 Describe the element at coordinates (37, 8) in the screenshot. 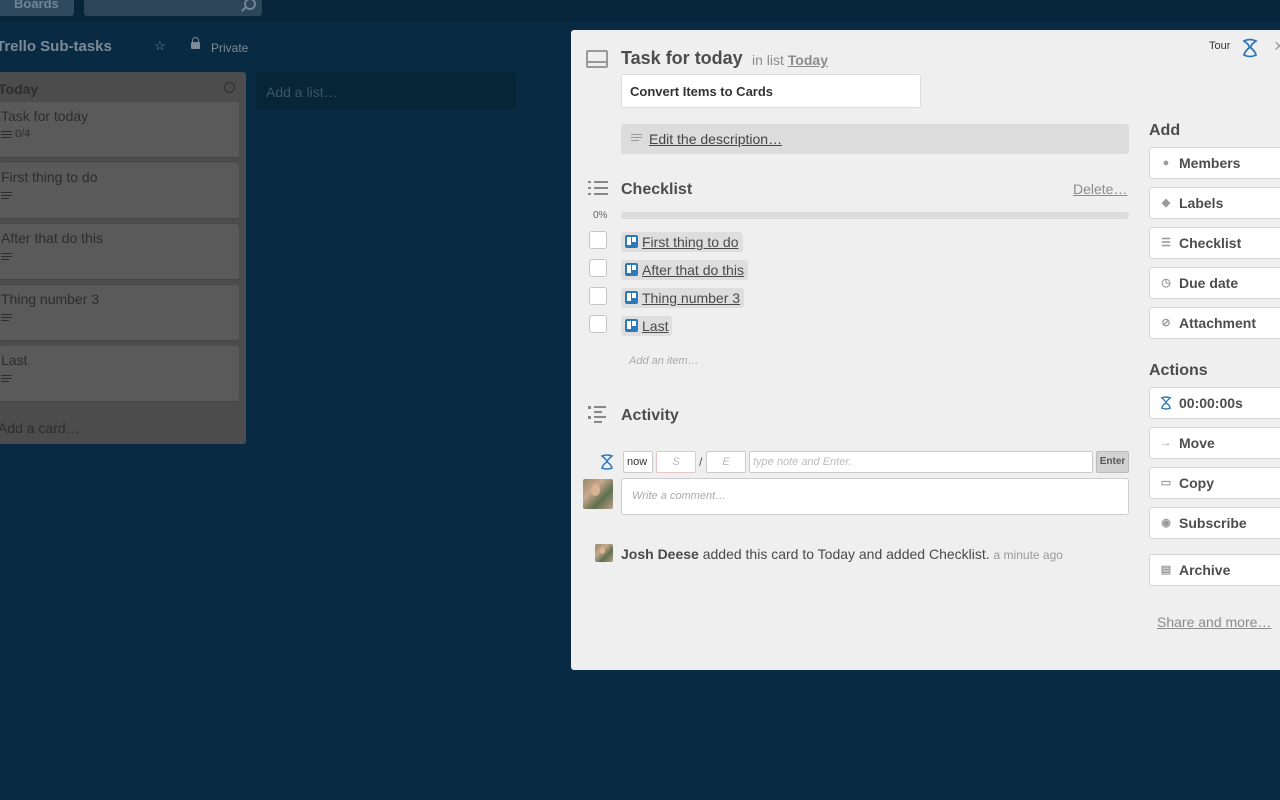

I see `boards-button: Boards` at that location.